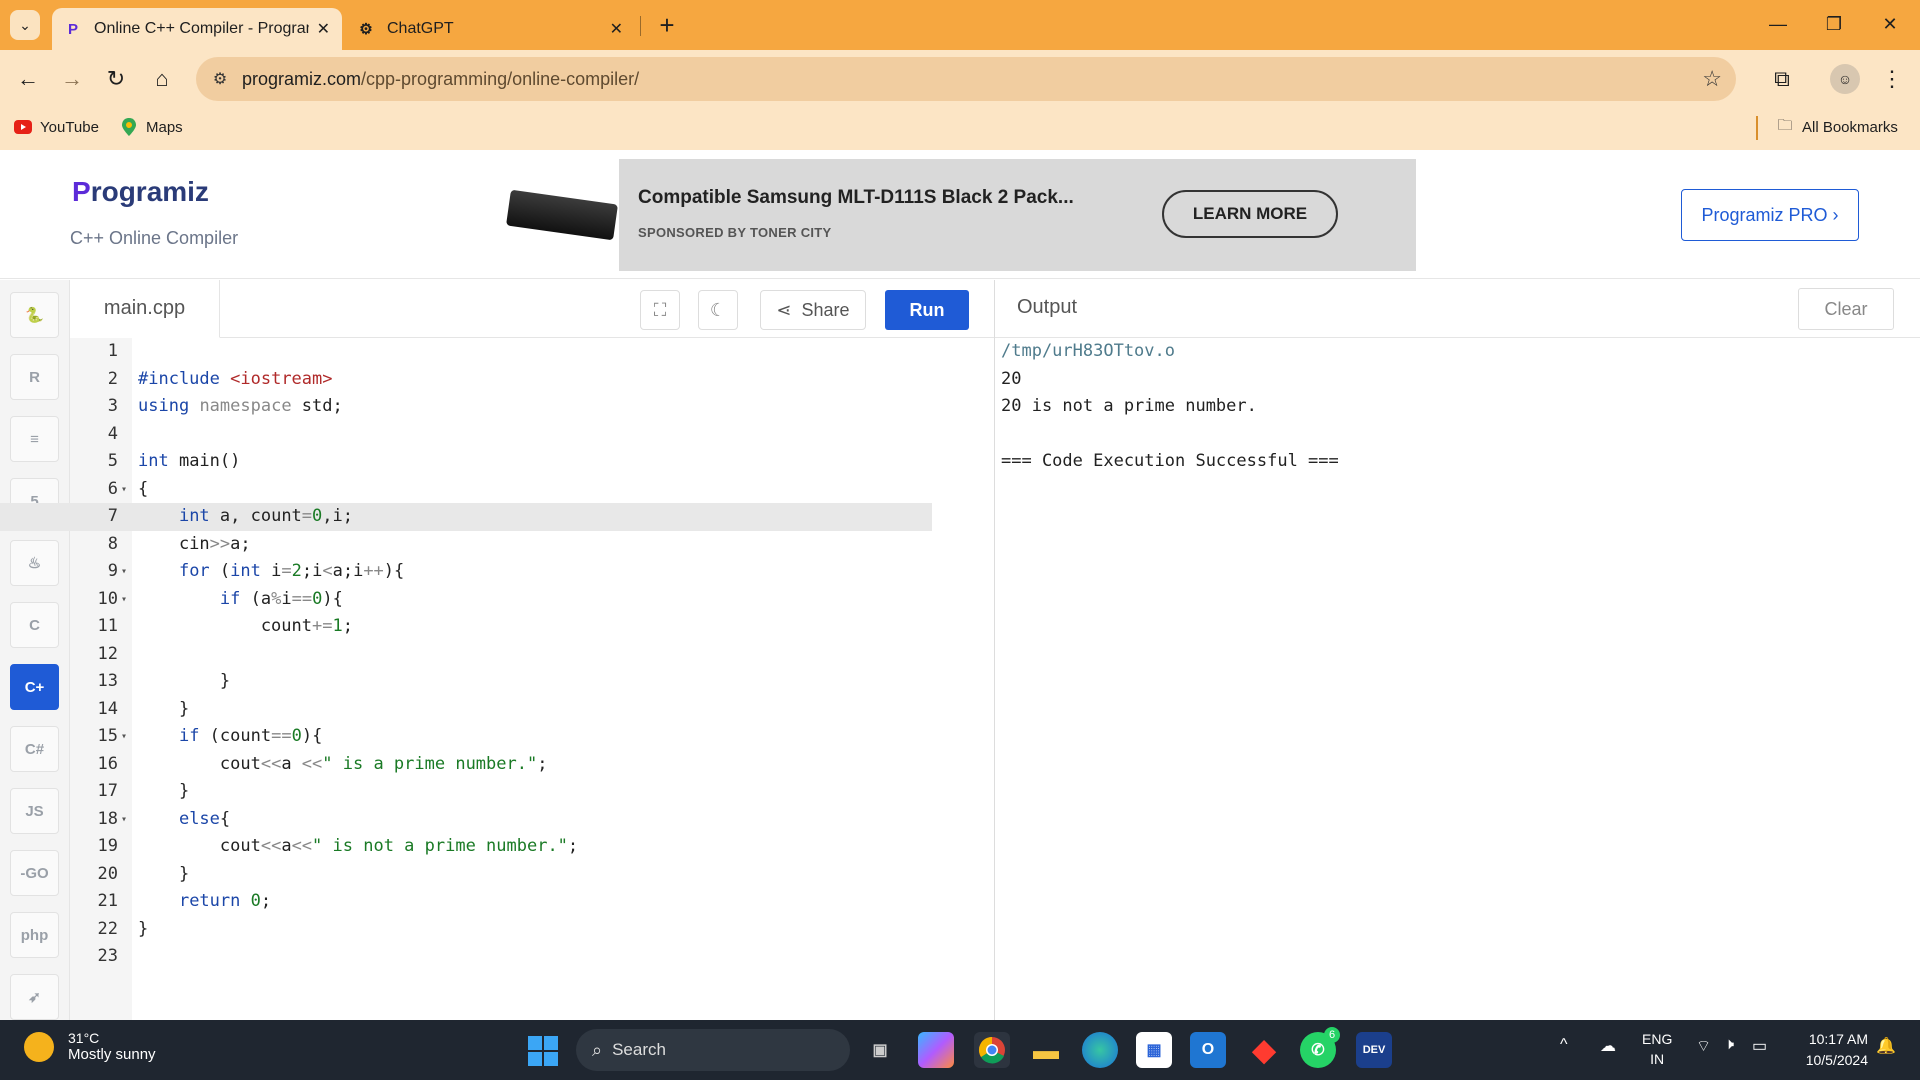  I want to click on weather-widget: 31°C Mostly sunny, so click(90, 1046).